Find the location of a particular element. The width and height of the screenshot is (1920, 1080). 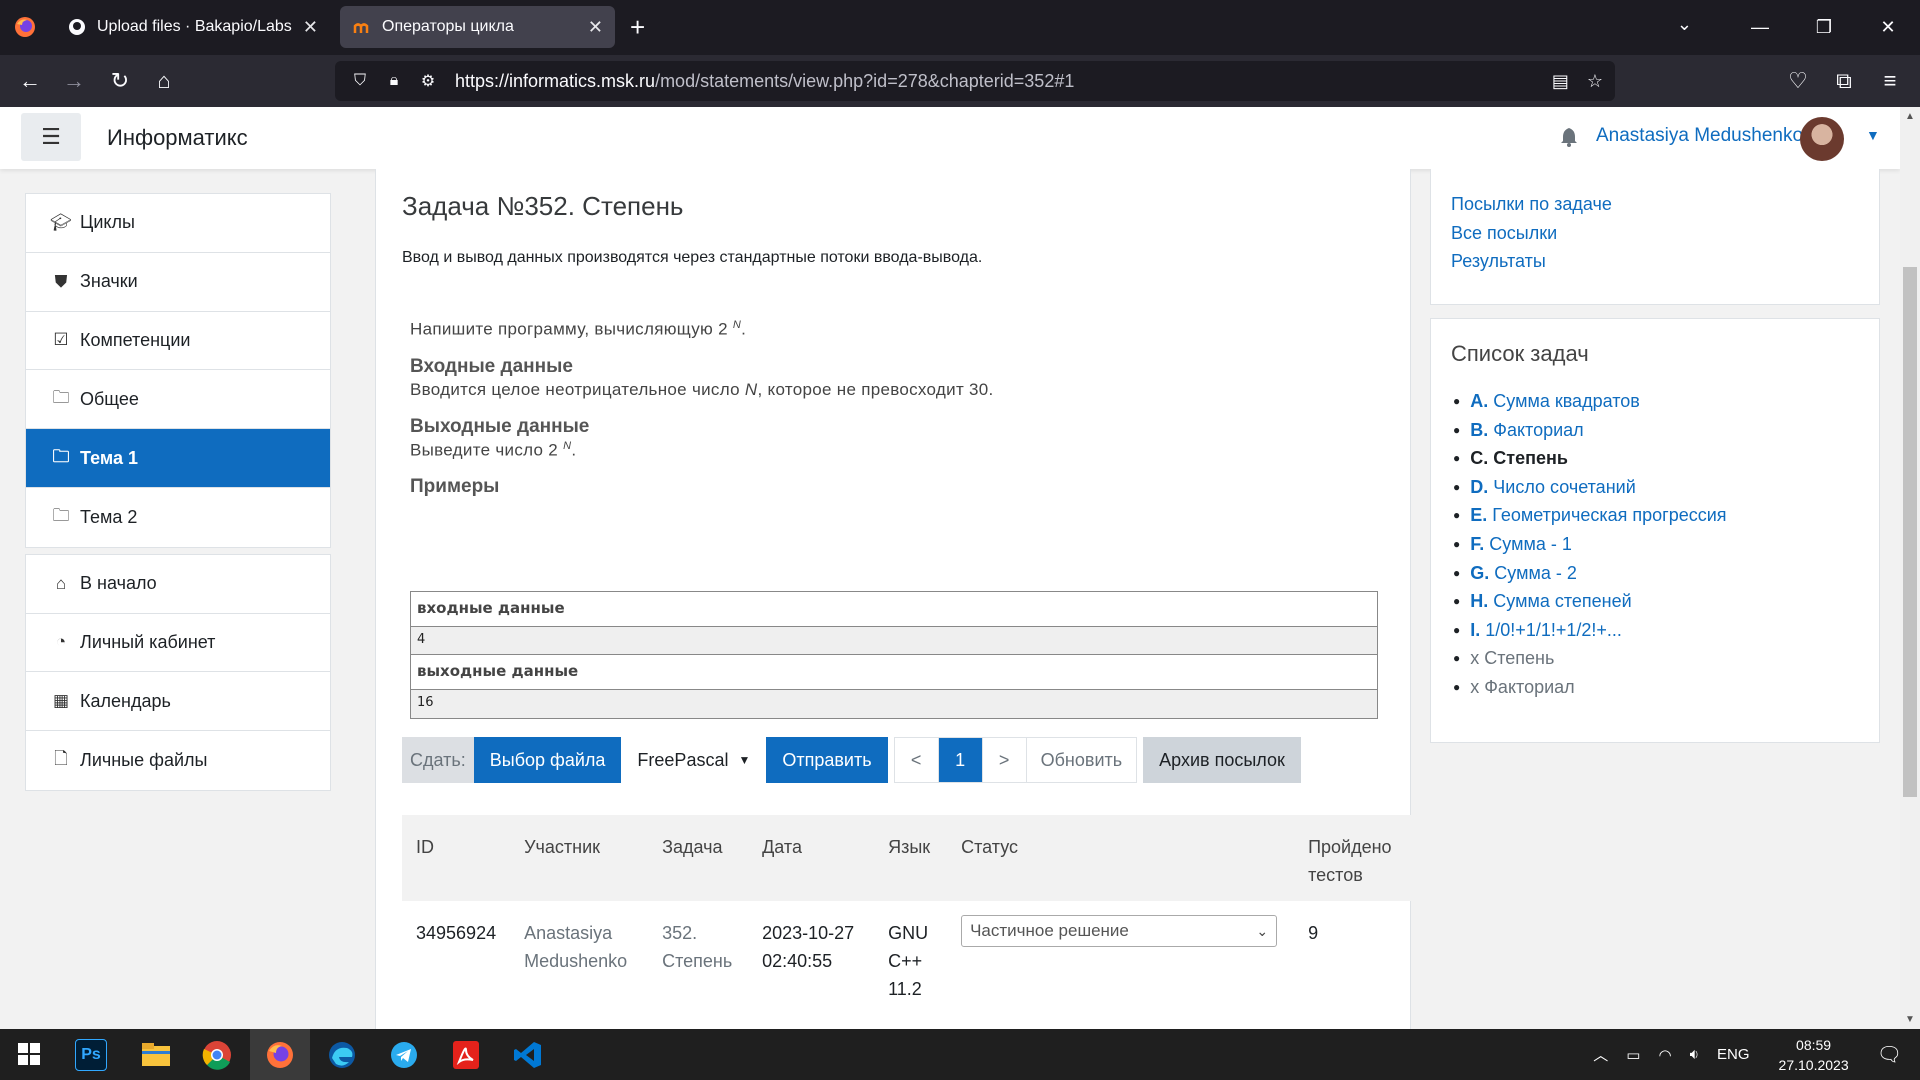

link-results: Результаты is located at coordinates (1655, 261).